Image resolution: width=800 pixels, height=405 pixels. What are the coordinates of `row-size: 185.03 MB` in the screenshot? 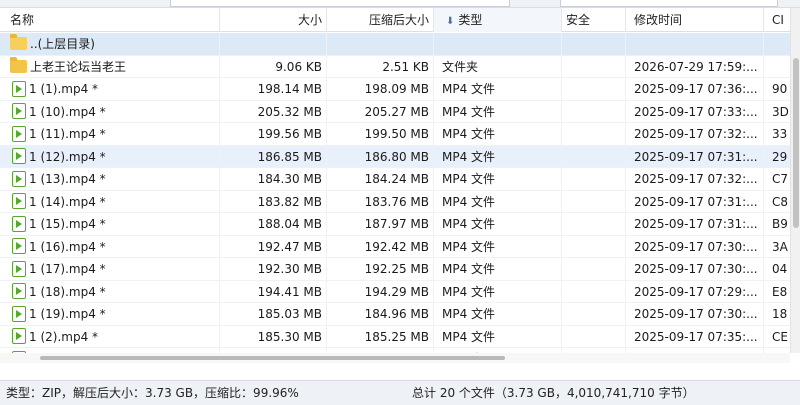 It's located at (273, 314).